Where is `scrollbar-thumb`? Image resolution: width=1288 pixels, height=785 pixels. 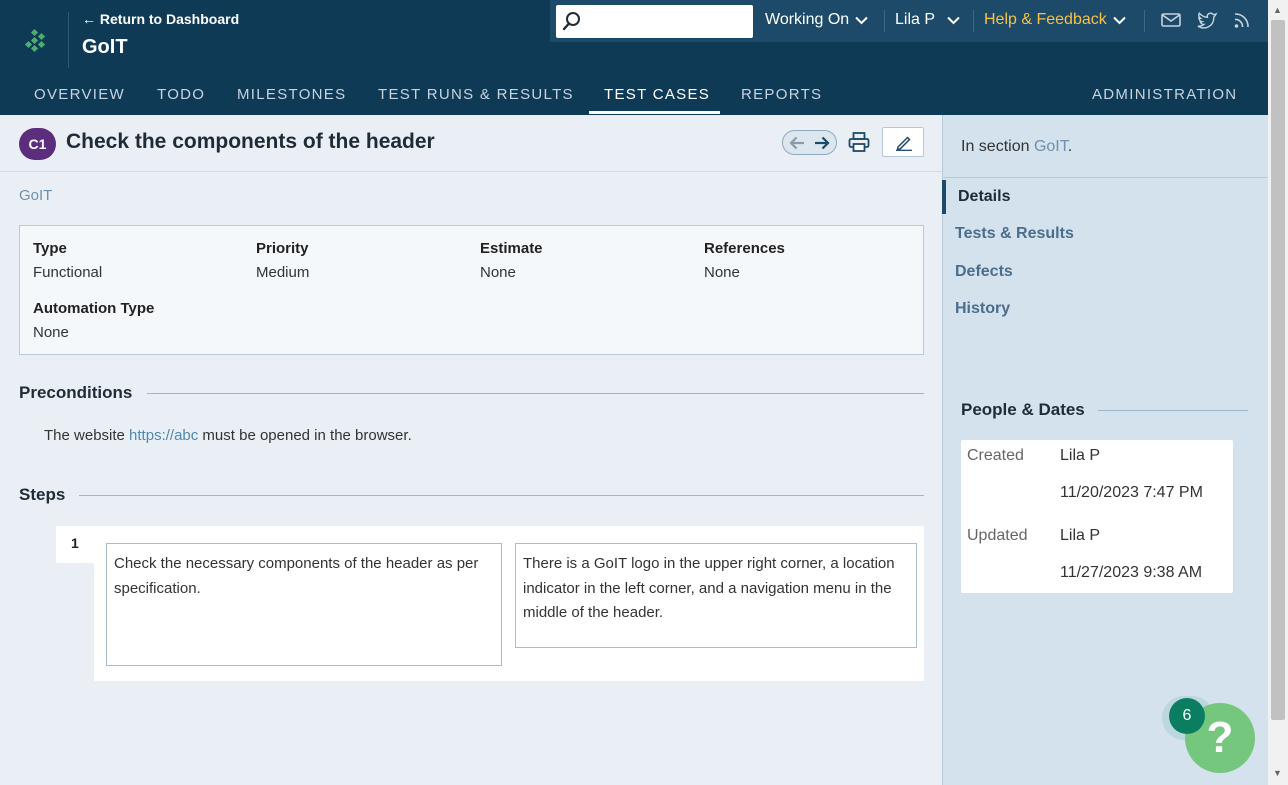 scrollbar-thumb is located at coordinates (1278, 370).